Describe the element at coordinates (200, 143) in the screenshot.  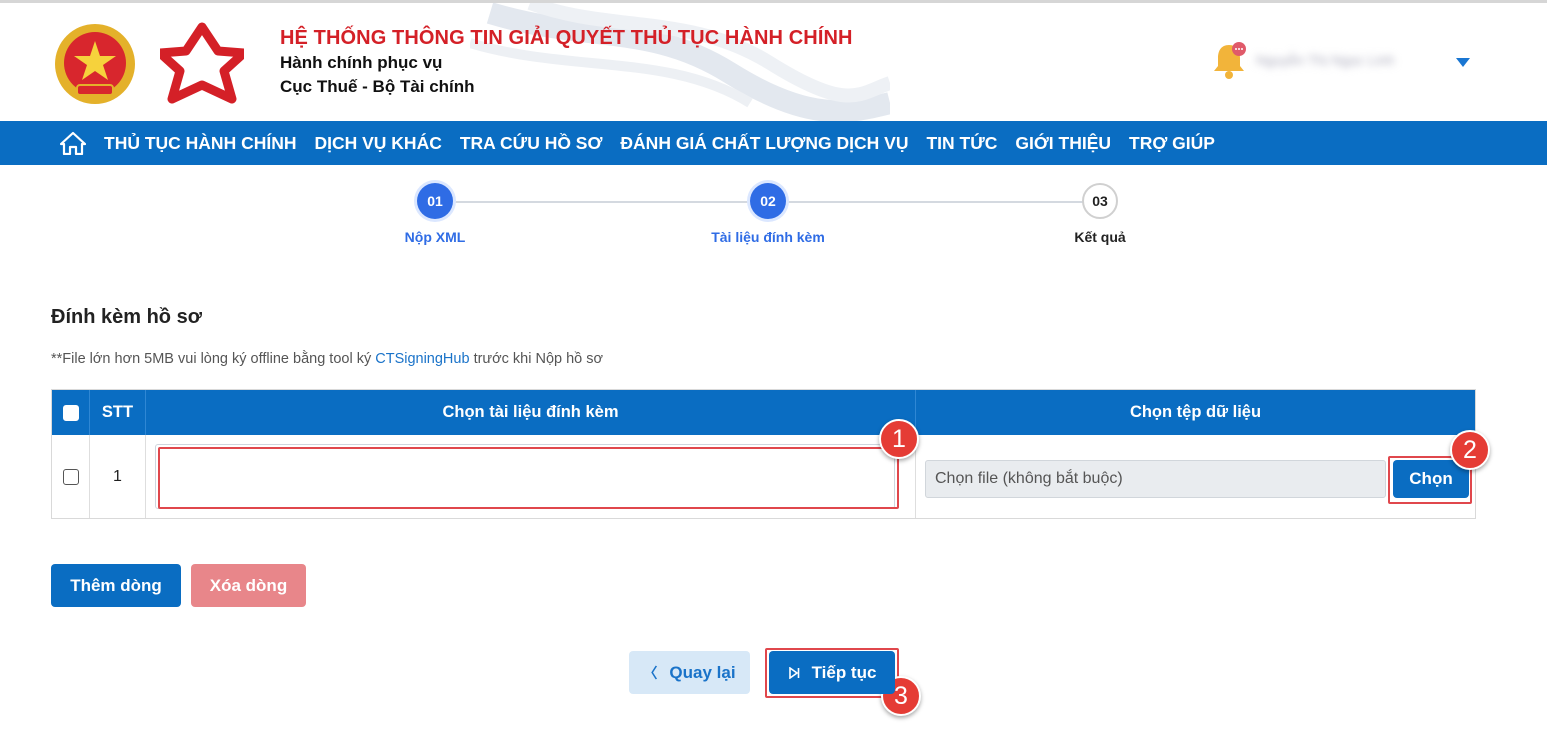
I see `nav-item-thu-tuc: THỦ TỤC HÀNH CHÍNH` at that location.